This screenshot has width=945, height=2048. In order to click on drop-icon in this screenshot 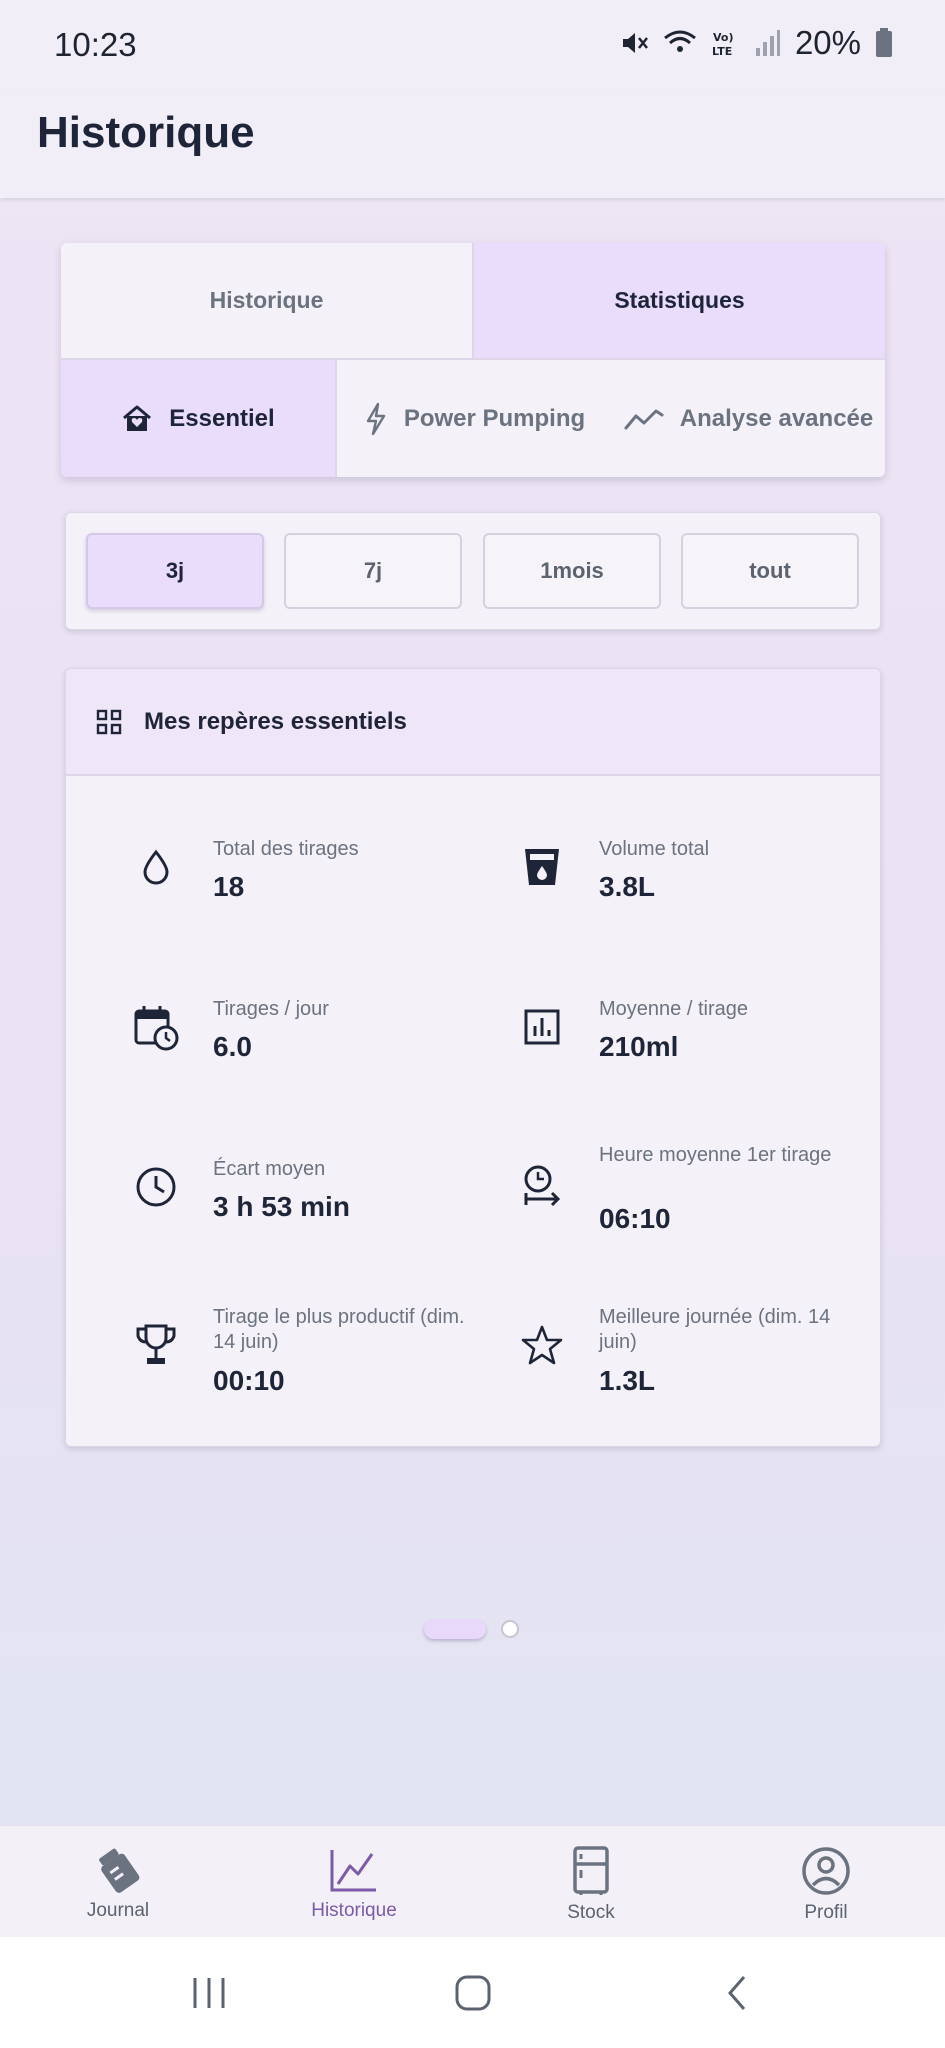, I will do `click(156, 867)`.